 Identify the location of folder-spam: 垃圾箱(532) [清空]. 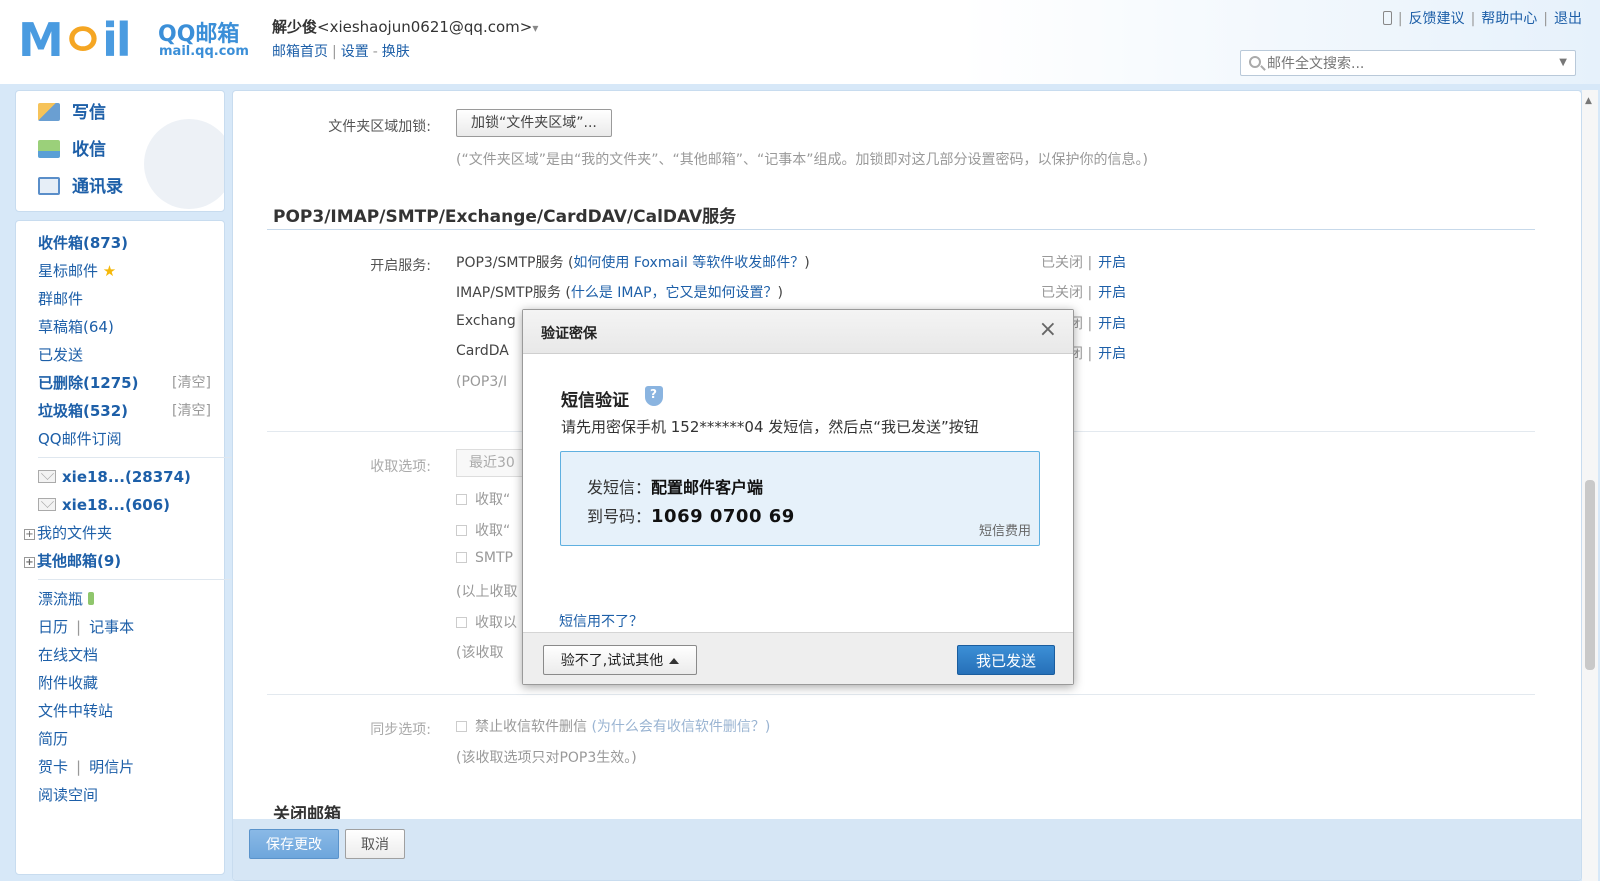
(124, 411).